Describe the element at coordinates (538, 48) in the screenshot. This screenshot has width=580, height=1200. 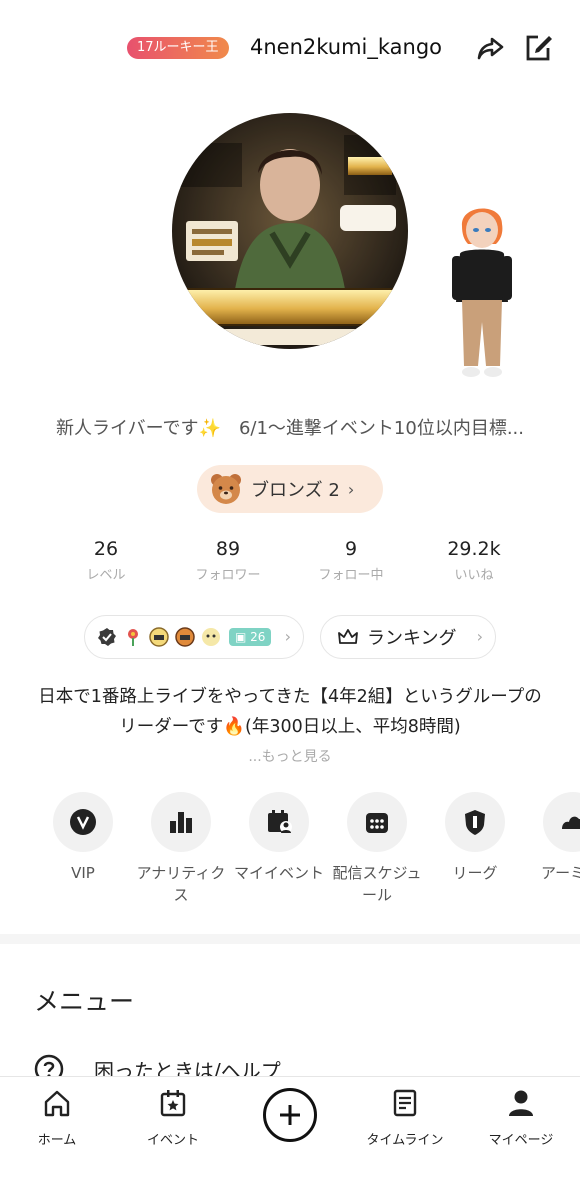
I see `edit-icon` at that location.